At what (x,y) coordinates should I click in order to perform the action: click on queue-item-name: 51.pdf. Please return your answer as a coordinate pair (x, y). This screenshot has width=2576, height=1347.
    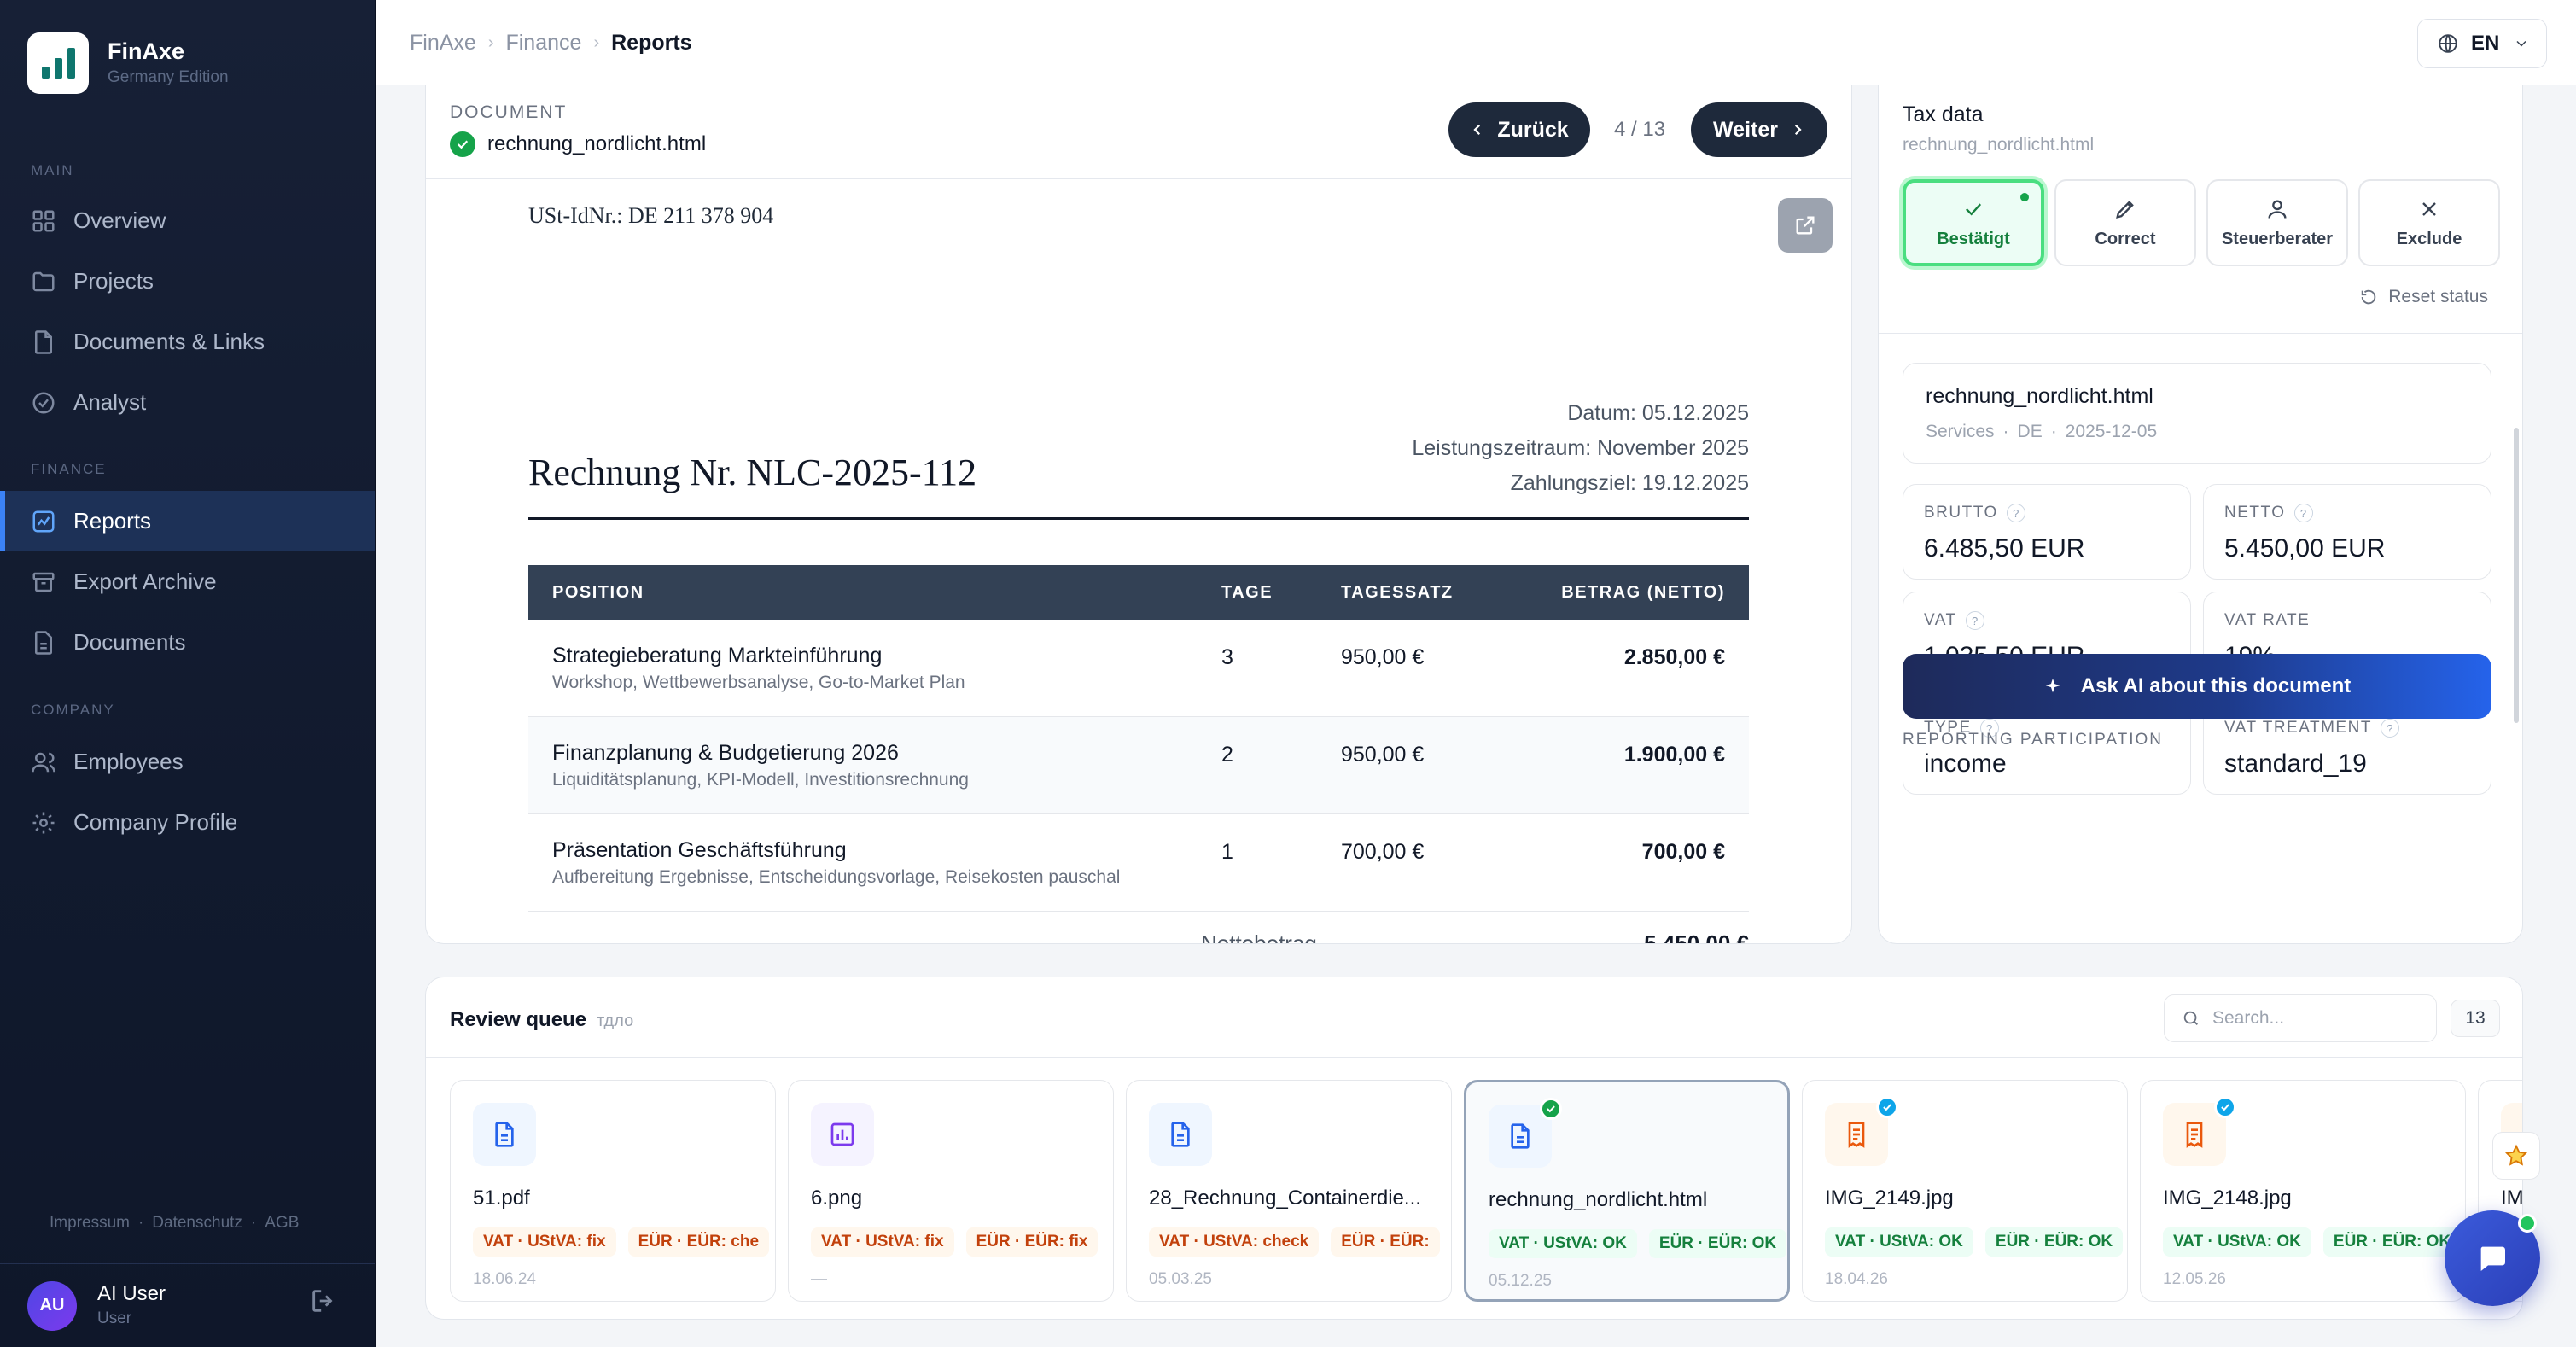
    Looking at the image, I should click on (501, 1198).